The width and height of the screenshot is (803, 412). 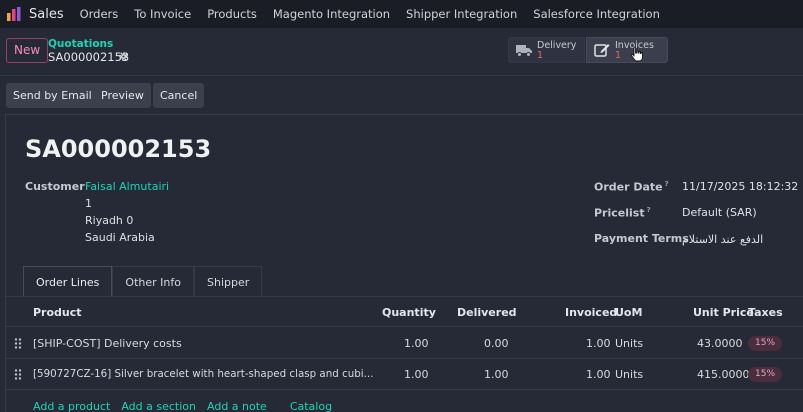 I want to click on edit-invoice-icon, so click(x=602, y=50).